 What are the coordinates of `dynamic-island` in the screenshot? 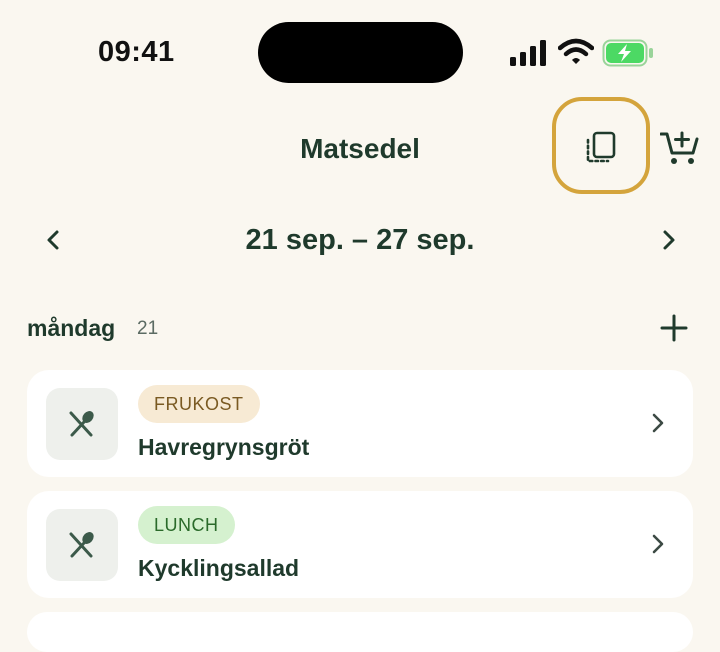 It's located at (360, 52).